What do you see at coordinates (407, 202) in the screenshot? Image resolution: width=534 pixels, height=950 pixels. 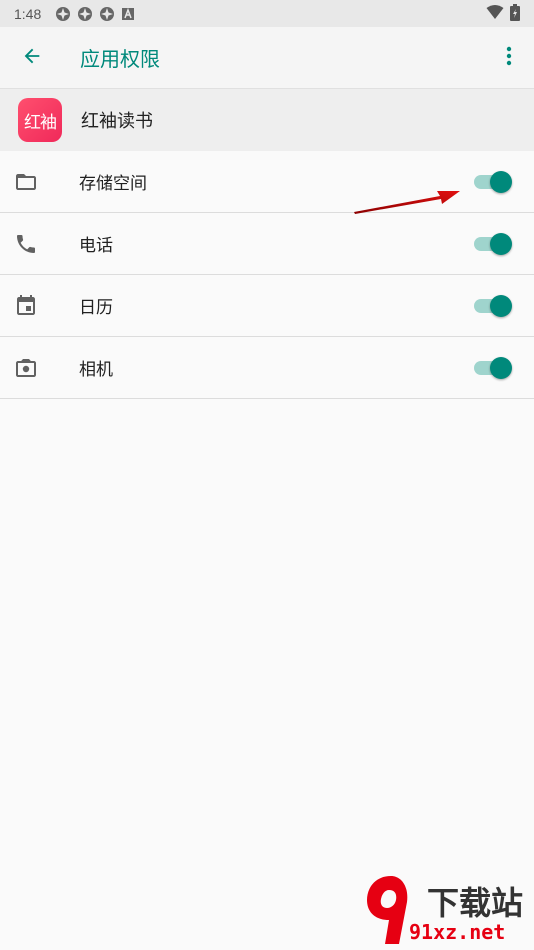 I see `annotation-arrow` at bounding box center [407, 202].